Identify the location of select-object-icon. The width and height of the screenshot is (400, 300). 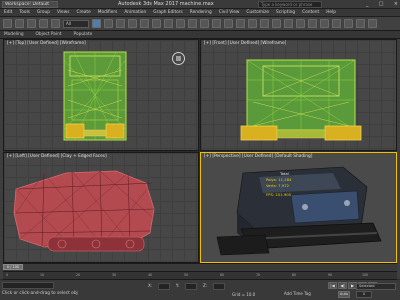
(96, 23).